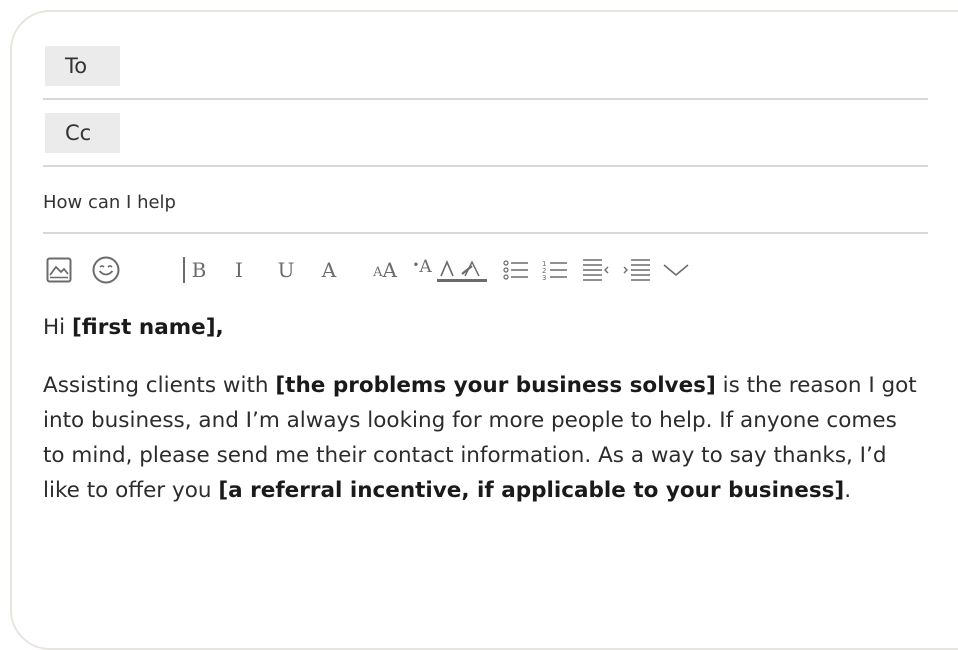 The width and height of the screenshot is (958, 650). What do you see at coordinates (59, 270) in the screenshot?
I see `insert-image-icon` at bounding box center [59, 270].